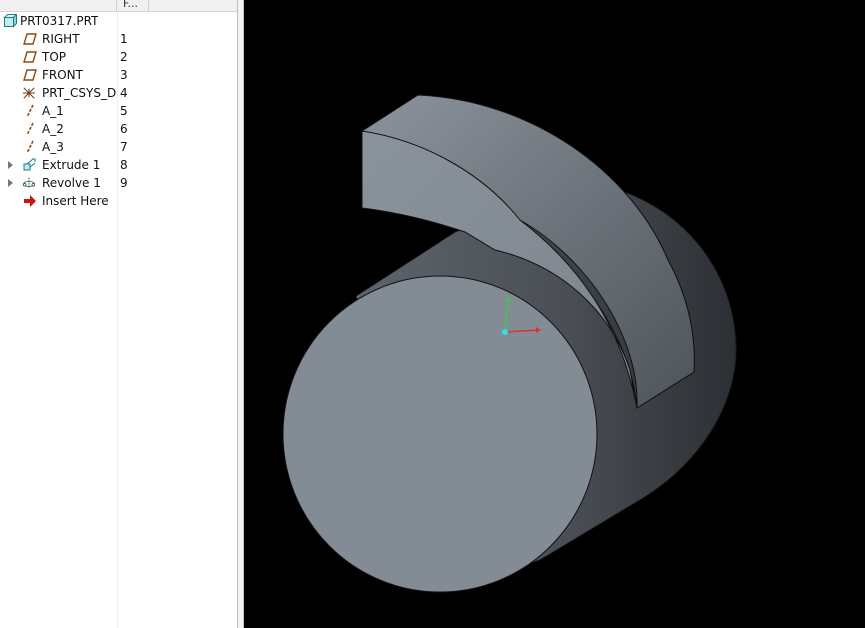 This screenshot has height=628, width=865. I want to click on tree-item-label: Extrude 1, so click(71, 165).